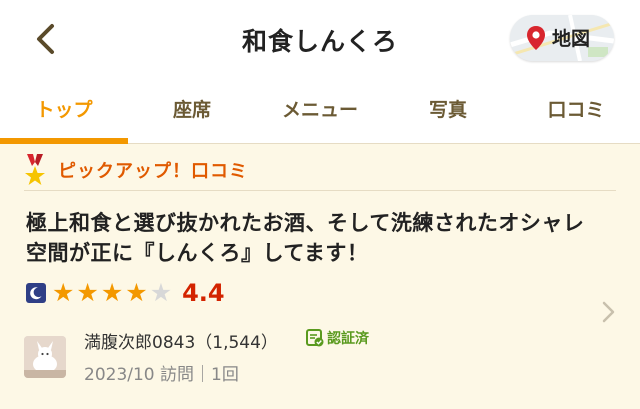 This screenshot has height=409, width=640. Describe the element at coordinates (161, 292) in the screenshot. I see `star-empty-icon: ★` at that location.